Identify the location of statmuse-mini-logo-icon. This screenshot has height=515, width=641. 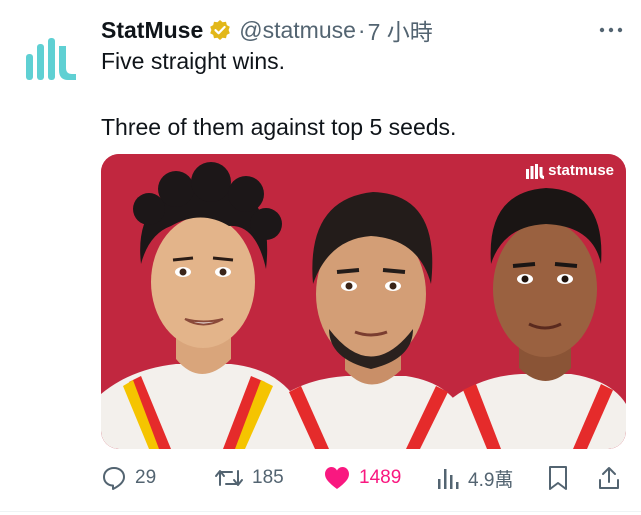
(535, 171).